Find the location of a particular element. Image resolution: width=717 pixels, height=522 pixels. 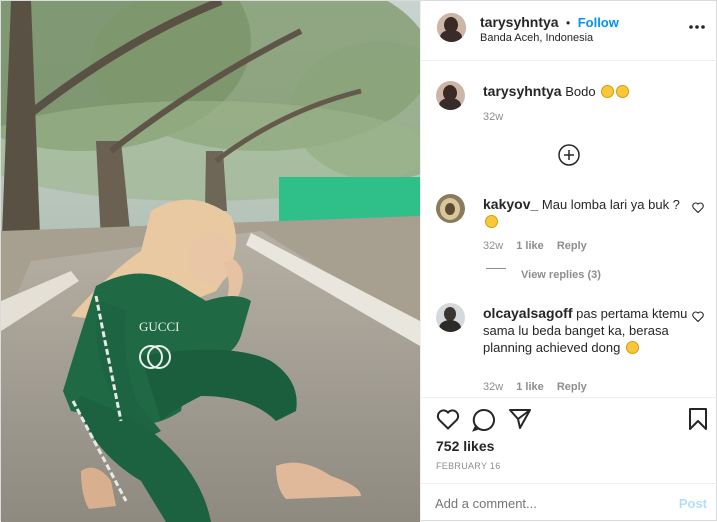

comment-text: Mau lomba lari ya buk ? is located at coordinates (610, 204).